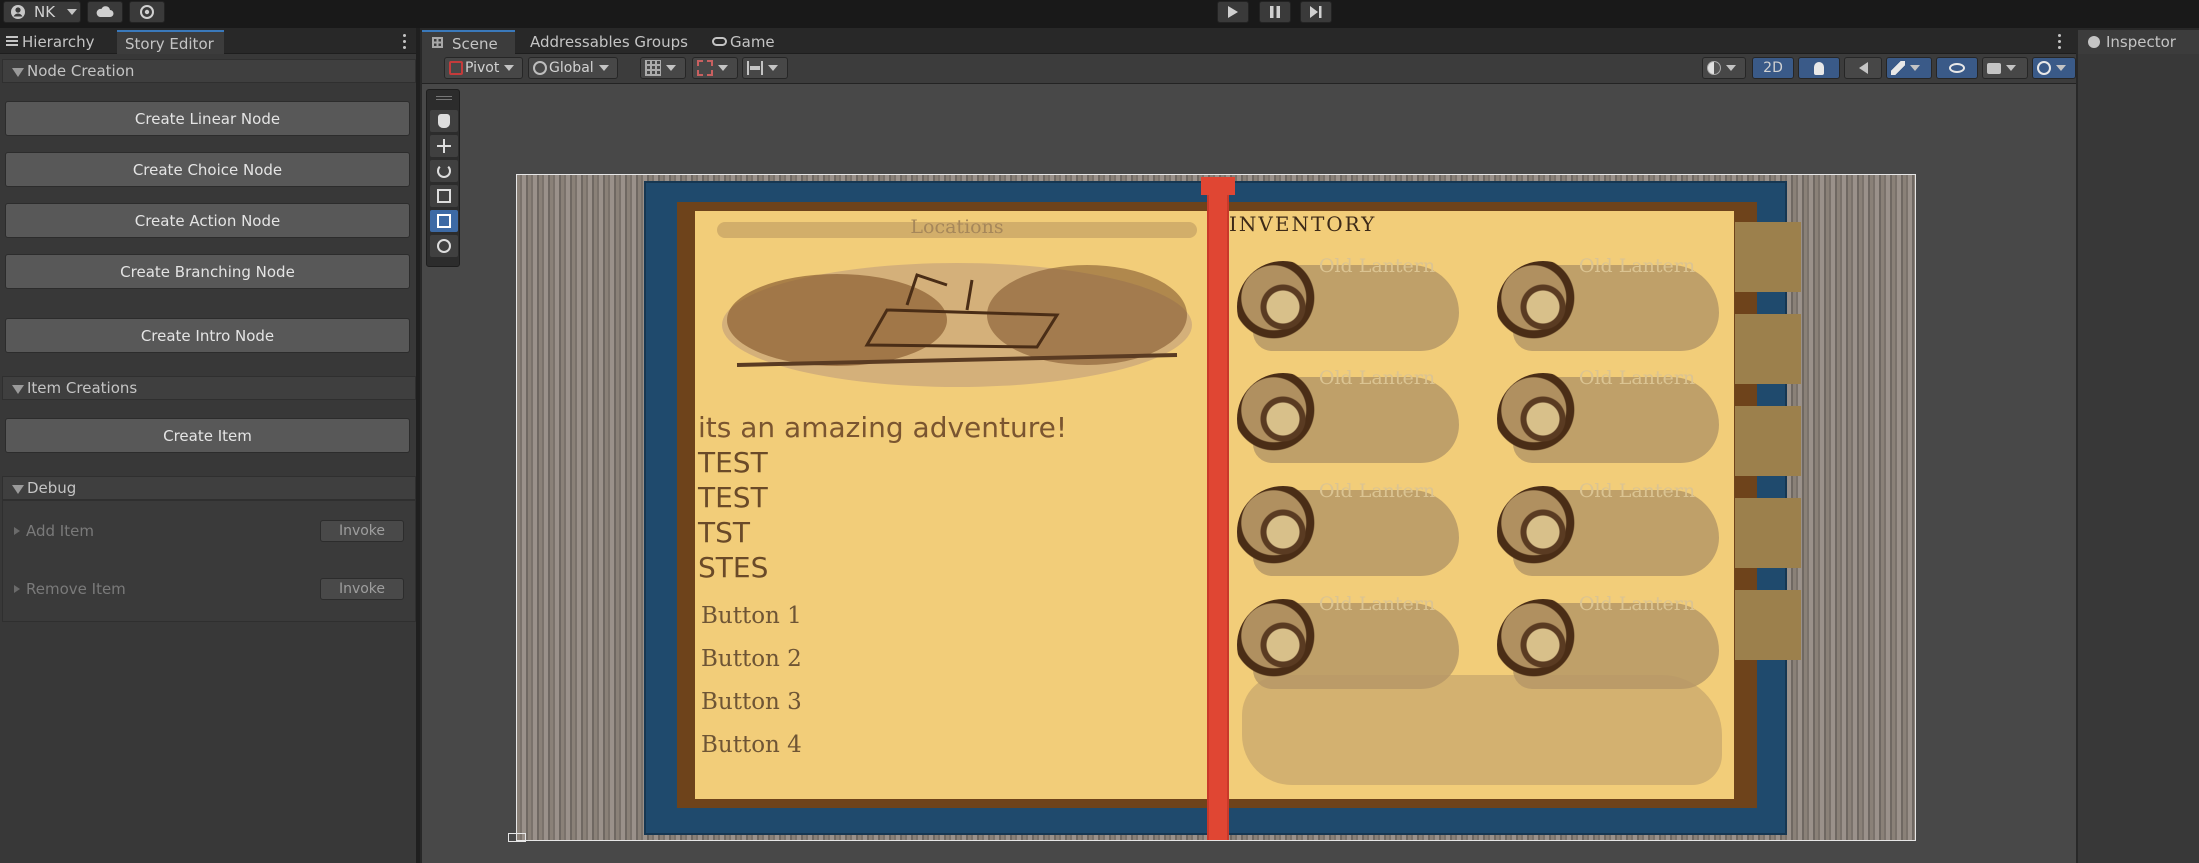 This screenshot has width=2199, height=863. Describe the element at coordinates (209, 388) in the screenshot. I see `foldout-item-creations: Item Creations` at that location.